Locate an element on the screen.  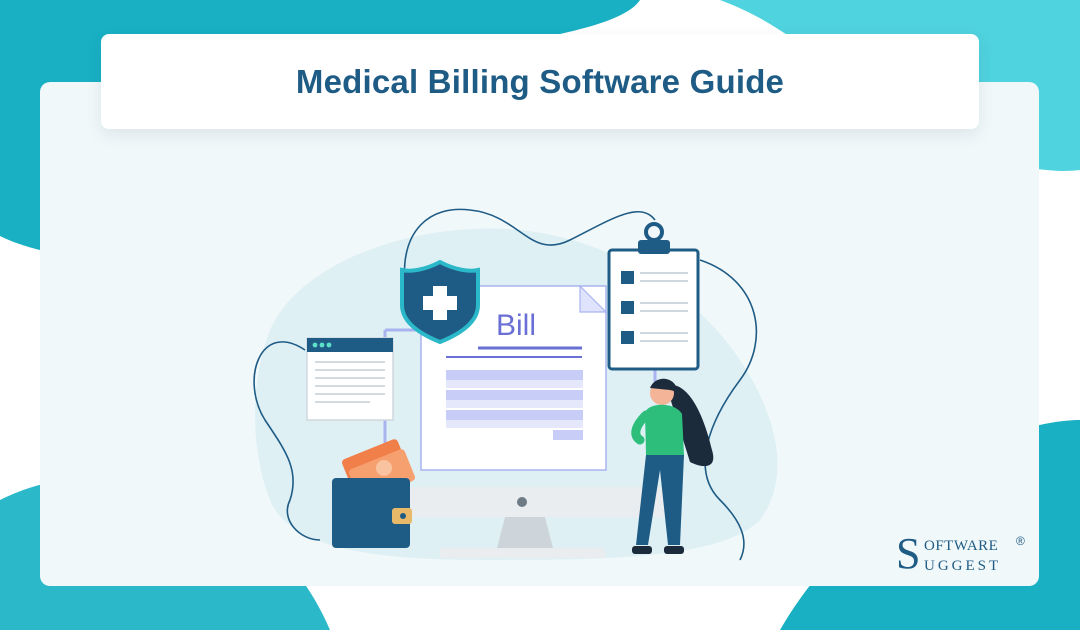
softwaresuggest-logo: S OFTWARE ® UGGEST is located at coordinates (966, 556).